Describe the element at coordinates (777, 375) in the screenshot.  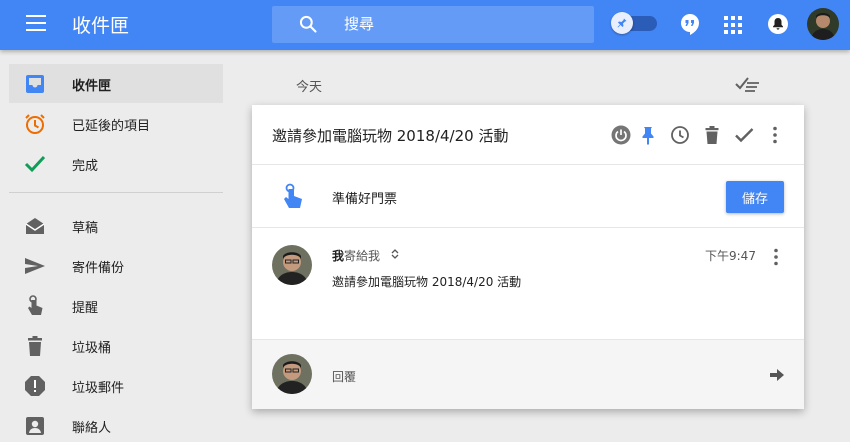
I see `forward-arrow-icon` at that location.